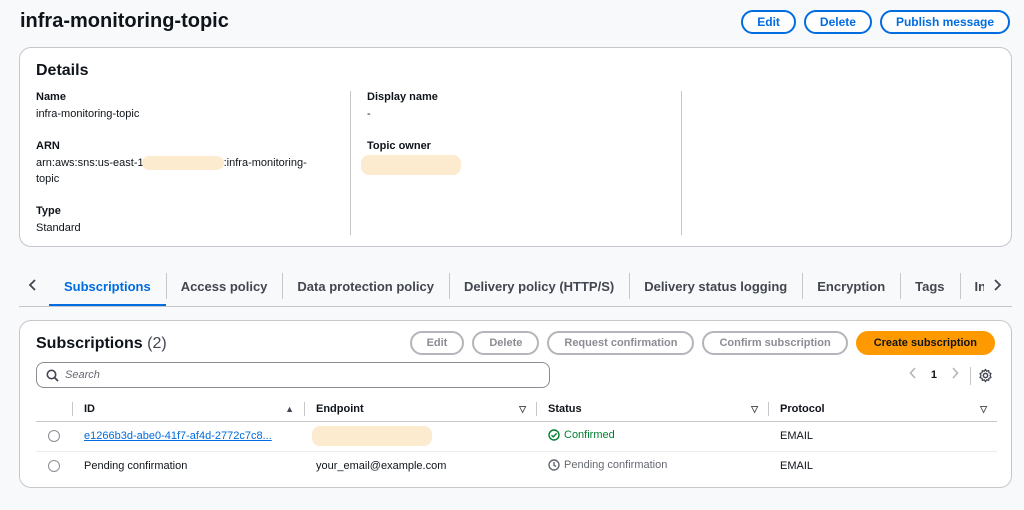 The height and width of the screenshot is (510, 1024). Describe the element at coordinates (124, 21) in the screenshot. I see `page-title: infra-monitoring-topic` at that location.